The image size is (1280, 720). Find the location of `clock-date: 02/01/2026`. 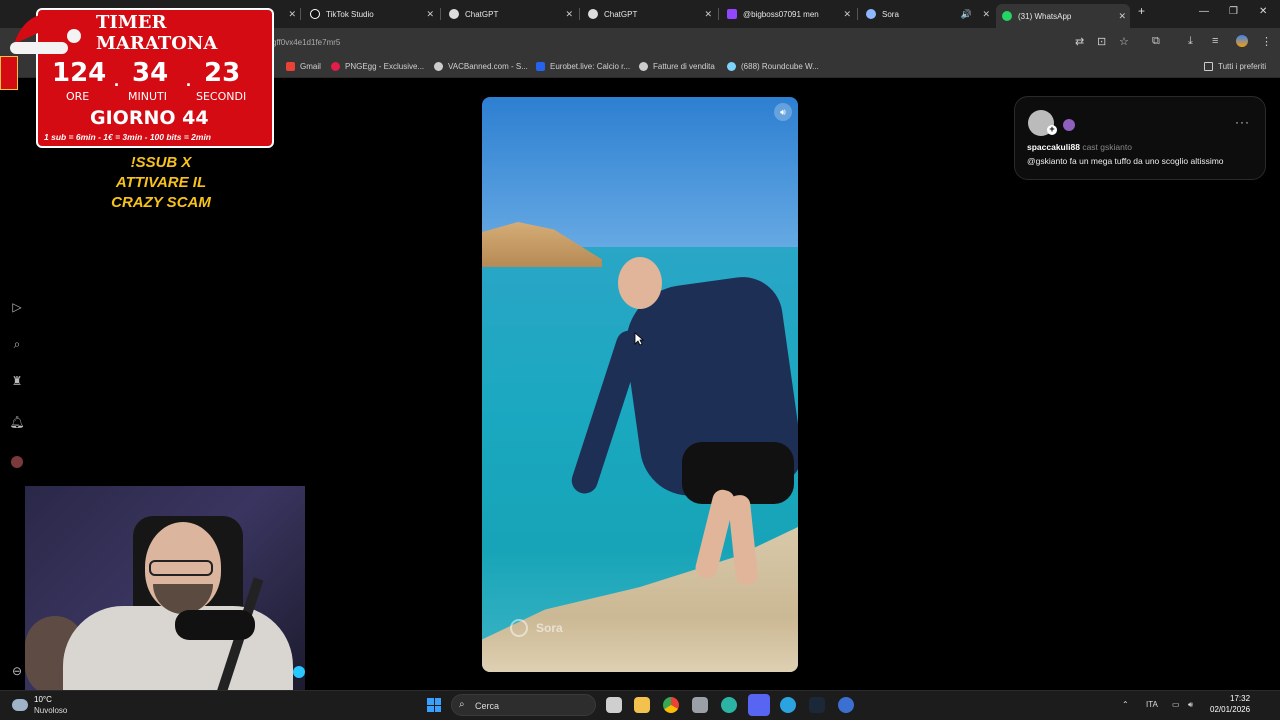

clock-date: 02/01/2026 is located at coordinates (1230, 709).